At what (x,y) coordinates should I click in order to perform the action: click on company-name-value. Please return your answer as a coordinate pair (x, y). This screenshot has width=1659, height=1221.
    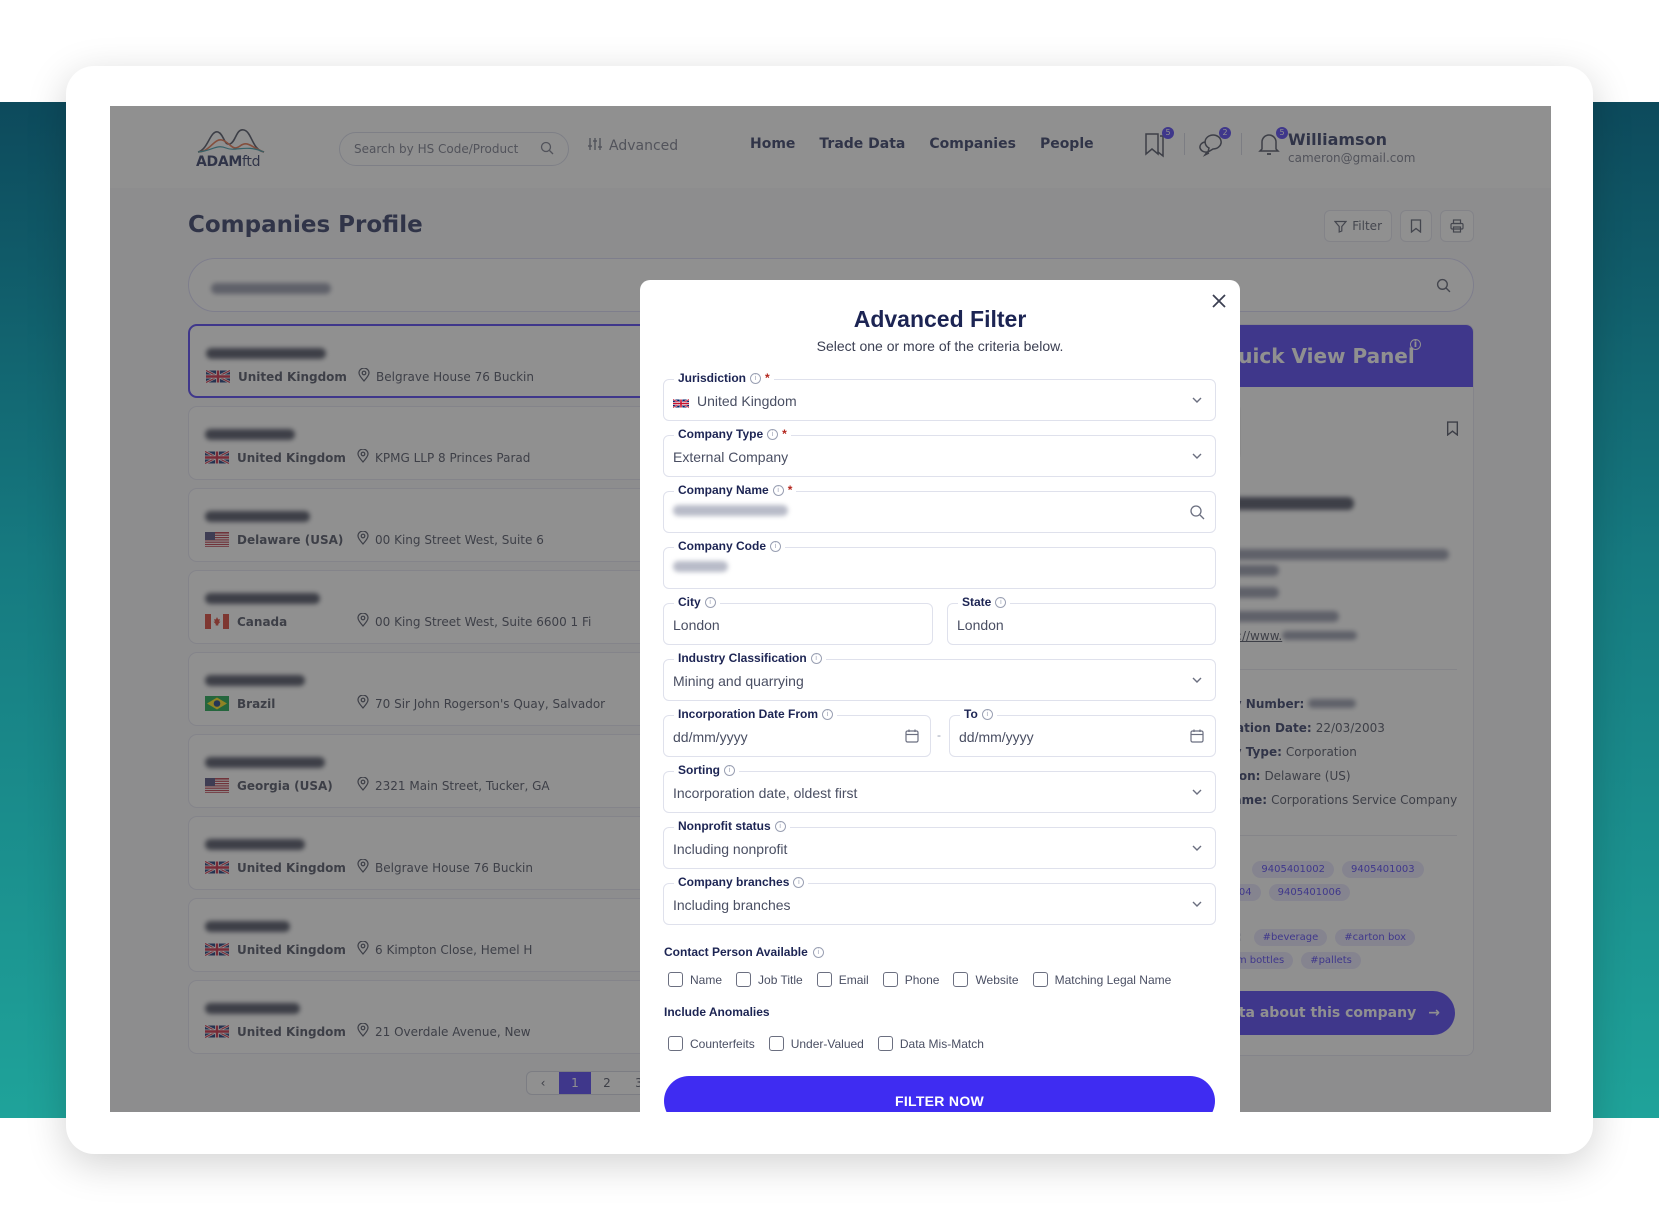
    Looking at the image, I should click on (730, 510).